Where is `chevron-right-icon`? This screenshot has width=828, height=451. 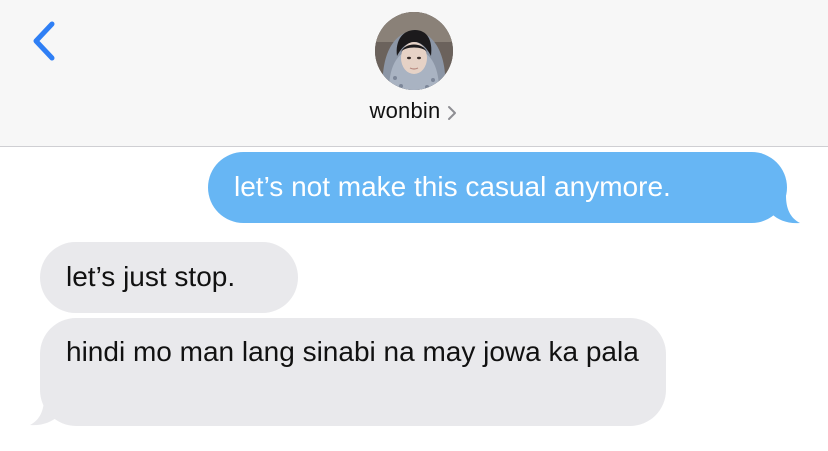
chevron-right-icon is located at coordinates (452, 112).